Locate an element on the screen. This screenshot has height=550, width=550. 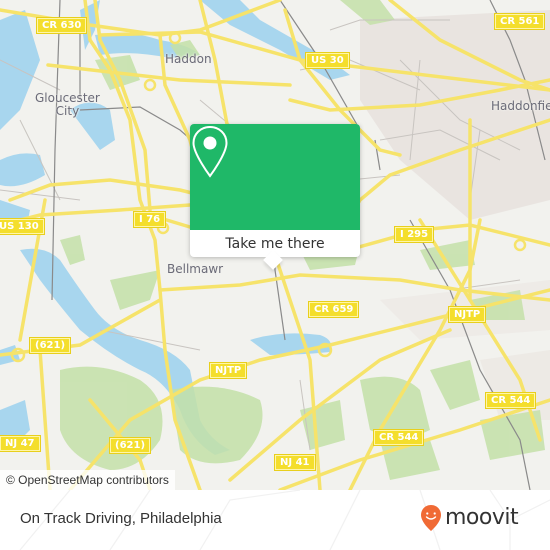
footer-bar: On Track Driving, Philadelphia moovit is located at coordinates (275, 520).